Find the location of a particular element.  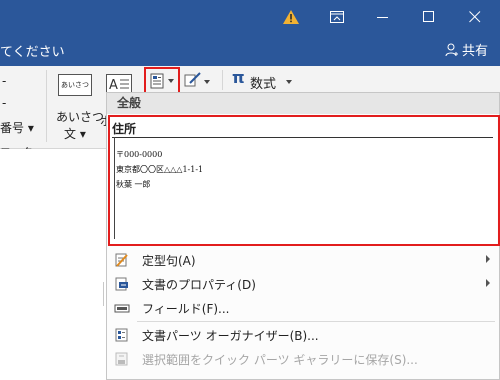

document-property-icon is located at coordinates (121, 284).